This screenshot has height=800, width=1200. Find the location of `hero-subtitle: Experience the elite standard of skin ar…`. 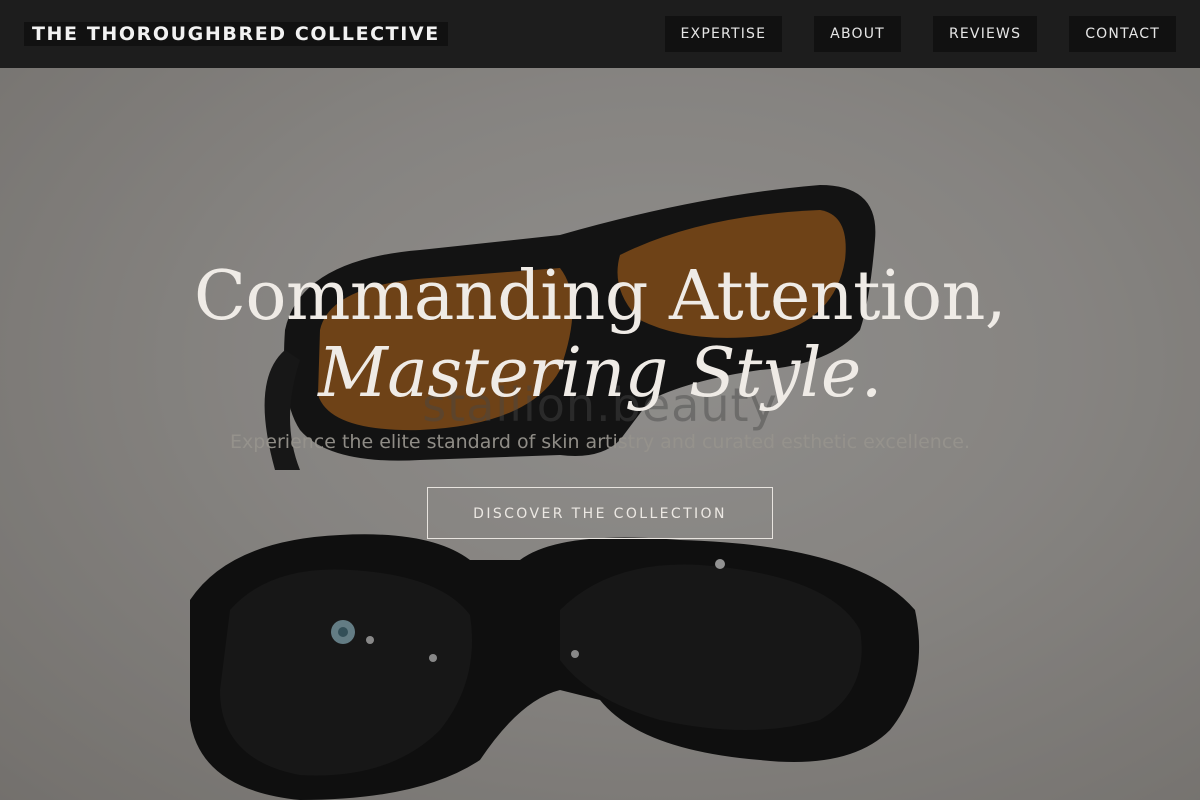

hero-subtitle: Experience the elite standard of skin ar… is located at coordinates (600, 442).